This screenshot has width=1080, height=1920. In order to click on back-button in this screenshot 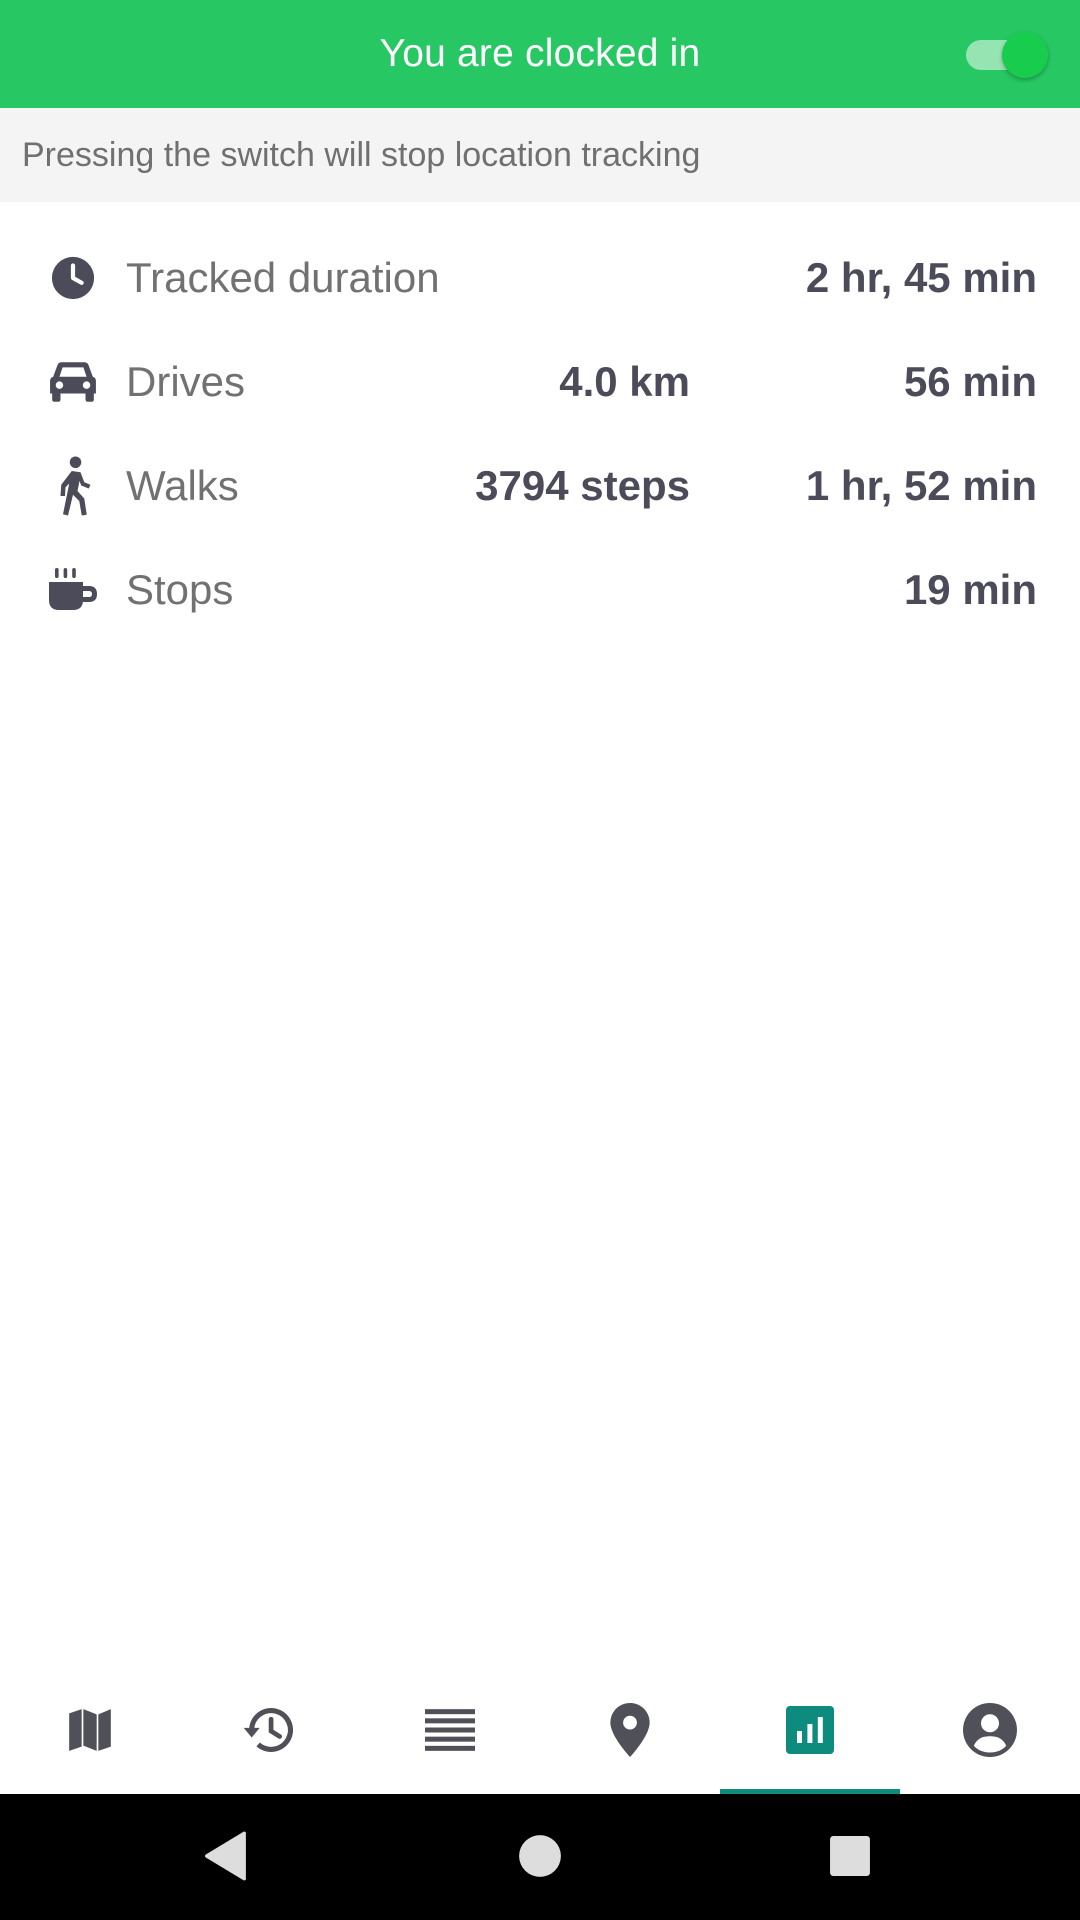, I will do `click(226, 1858)`.